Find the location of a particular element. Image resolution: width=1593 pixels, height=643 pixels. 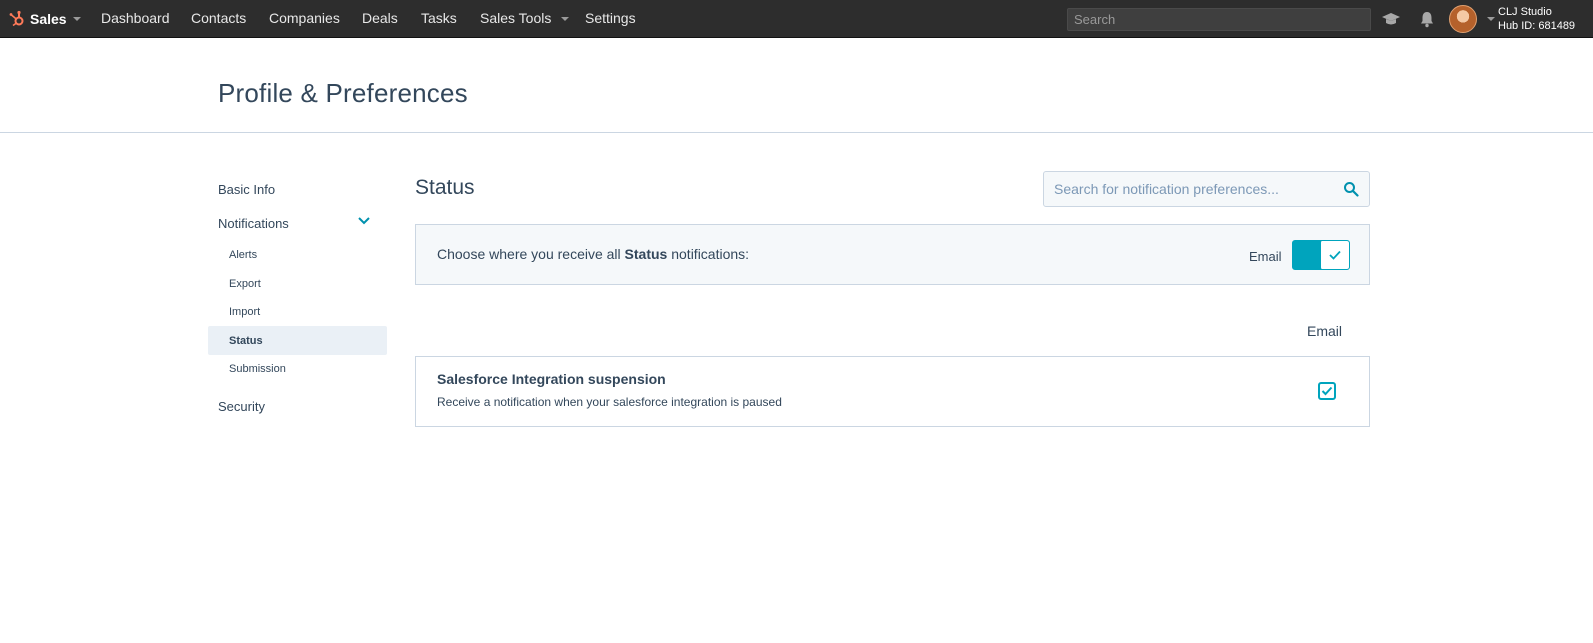

sales-menu-label: Sales is located at coordinates (48, 18).